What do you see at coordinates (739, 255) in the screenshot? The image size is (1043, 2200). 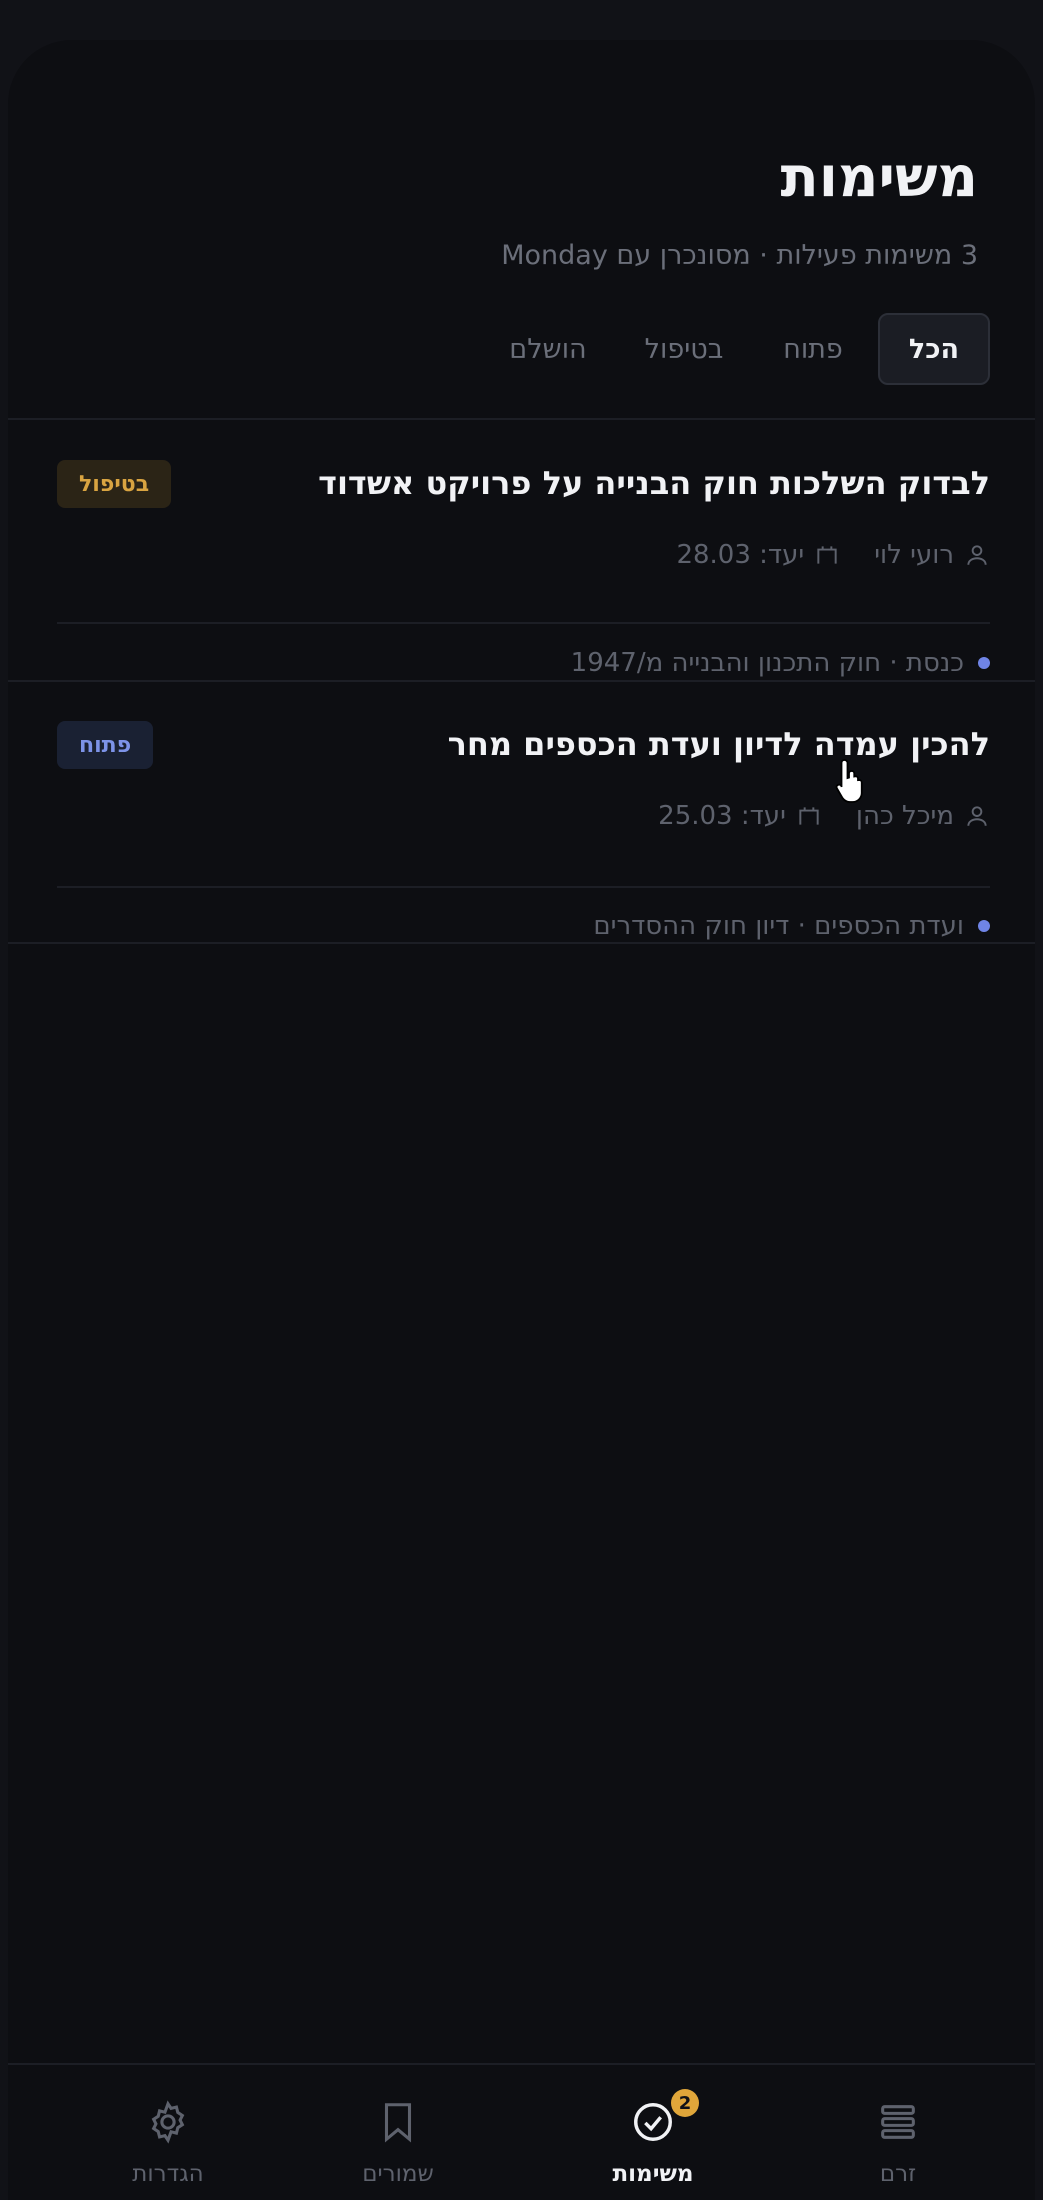 I see `page-subtitle: 3 משימות פעילות · מסונכרן עם Monday` at bounding box center [739, 255].